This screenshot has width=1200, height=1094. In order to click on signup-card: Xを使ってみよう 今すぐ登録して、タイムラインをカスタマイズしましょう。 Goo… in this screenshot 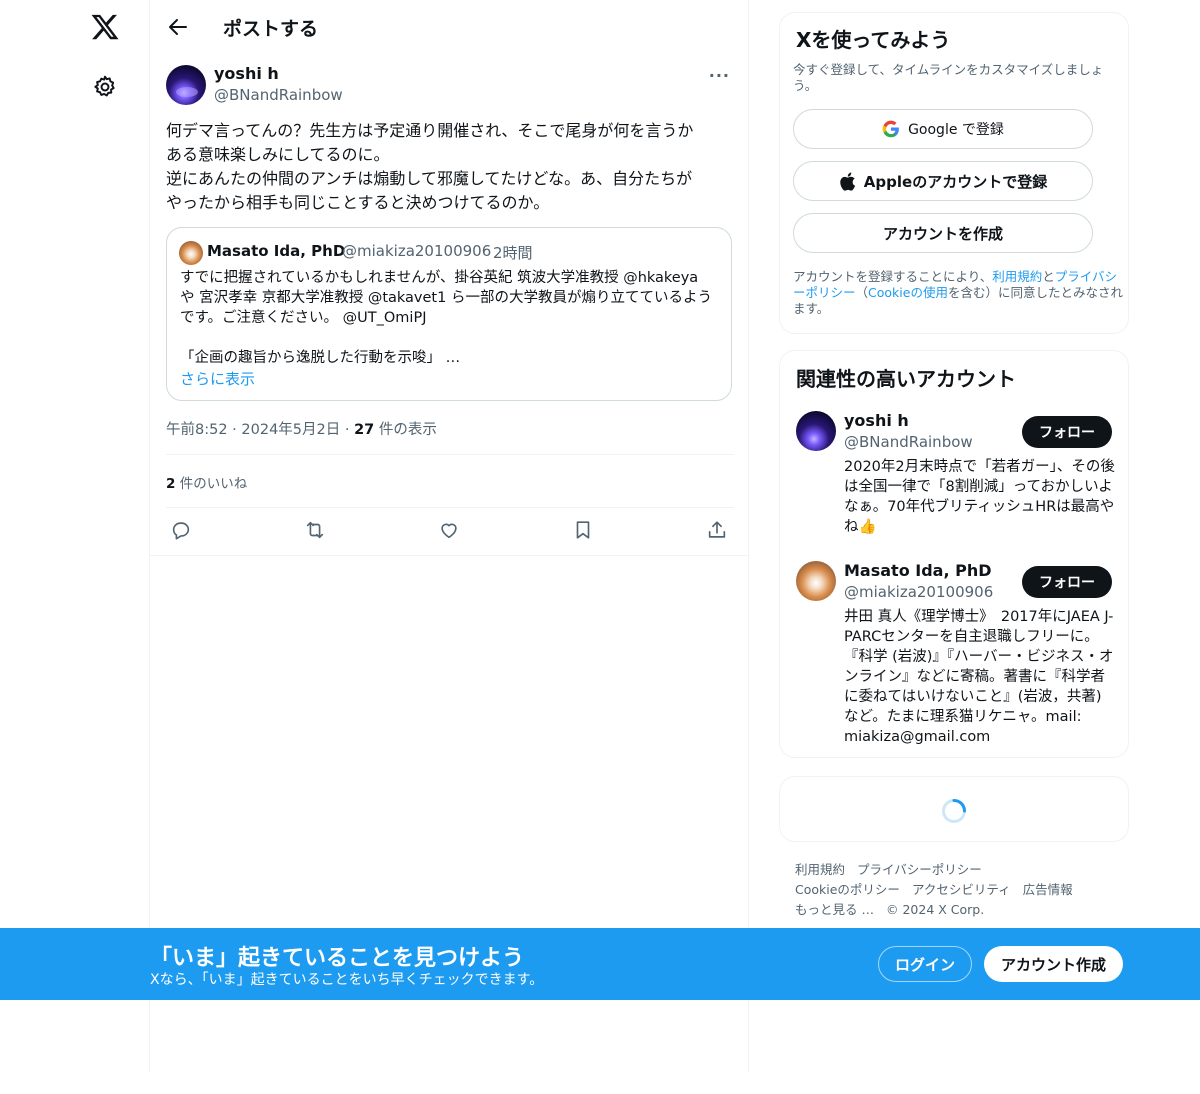, I will do `click(954, 173)`.